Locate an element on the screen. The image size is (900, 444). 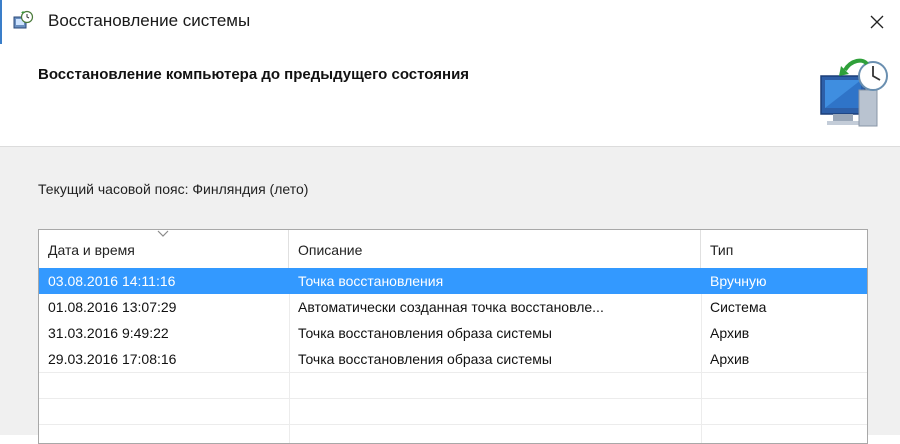
column-header-type: Тип is located at coordinates (784, 249).